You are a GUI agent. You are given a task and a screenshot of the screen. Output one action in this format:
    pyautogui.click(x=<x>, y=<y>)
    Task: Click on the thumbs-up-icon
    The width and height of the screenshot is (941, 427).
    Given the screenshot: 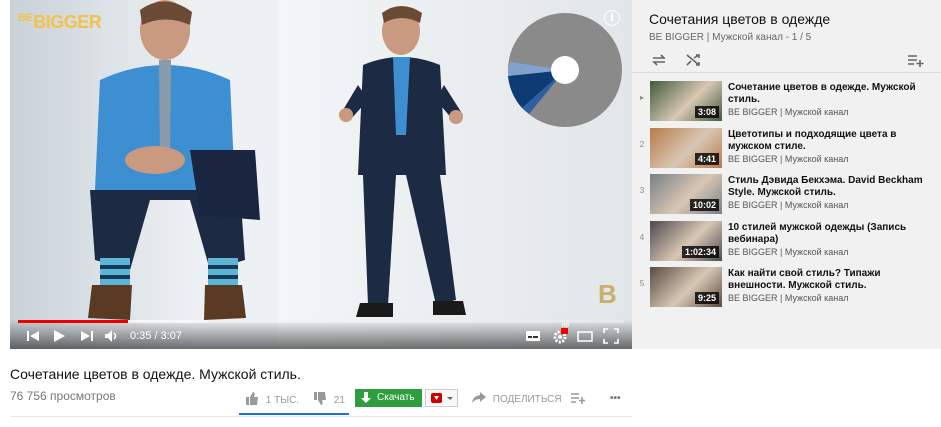 What is the action you would take?
    pyautogui.click(x=252, y=398)
    